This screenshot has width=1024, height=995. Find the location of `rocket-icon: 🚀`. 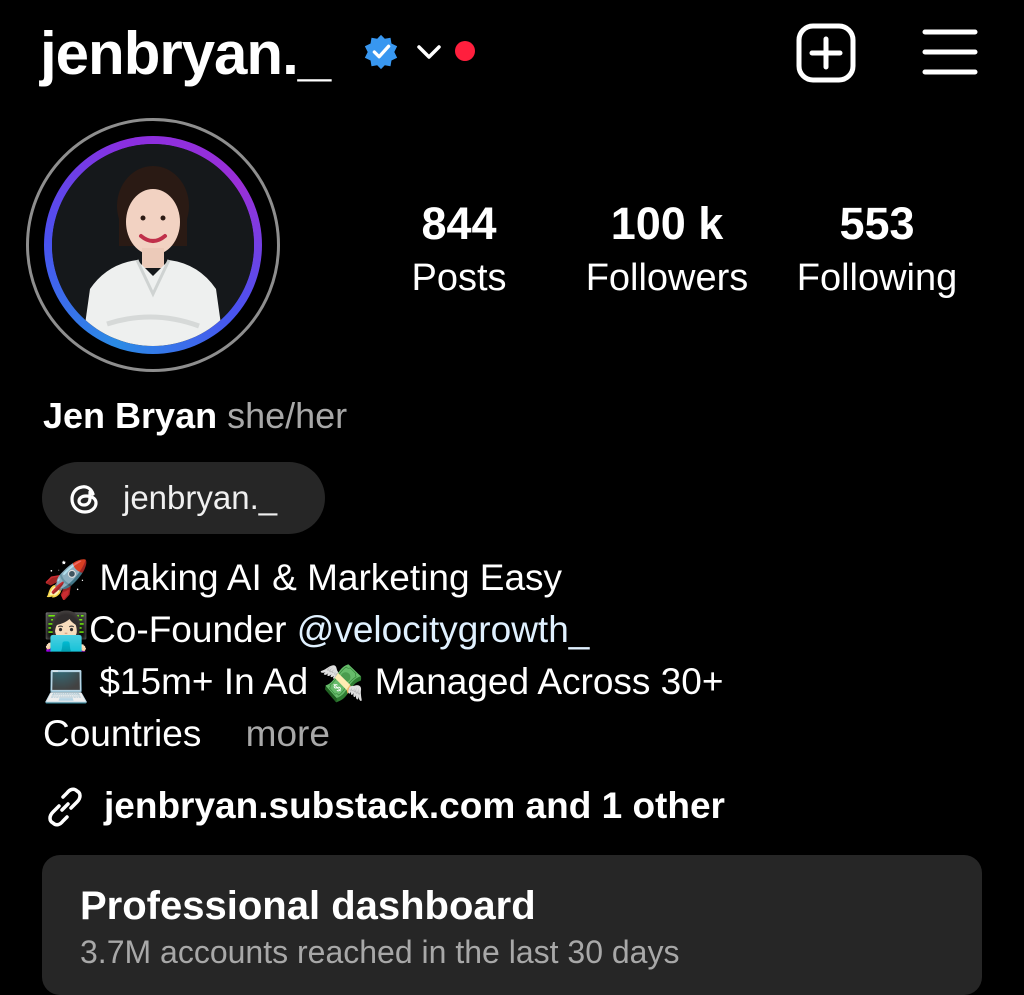

rocket-icon: 🚀 is located at coordinates (66, 580).